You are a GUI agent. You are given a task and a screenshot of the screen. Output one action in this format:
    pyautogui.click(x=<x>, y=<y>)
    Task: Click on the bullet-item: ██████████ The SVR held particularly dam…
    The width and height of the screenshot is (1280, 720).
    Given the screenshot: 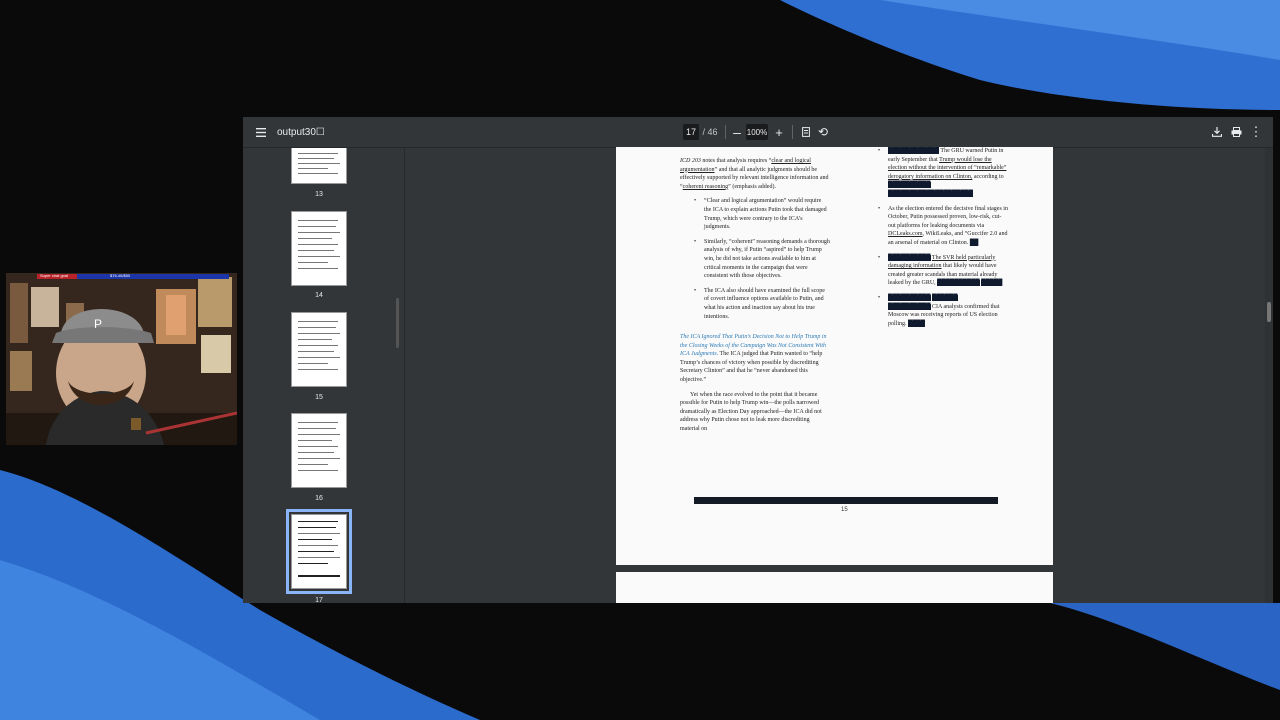 What is the action you would take?
    pyautogui.click(x=943, y=271)
    